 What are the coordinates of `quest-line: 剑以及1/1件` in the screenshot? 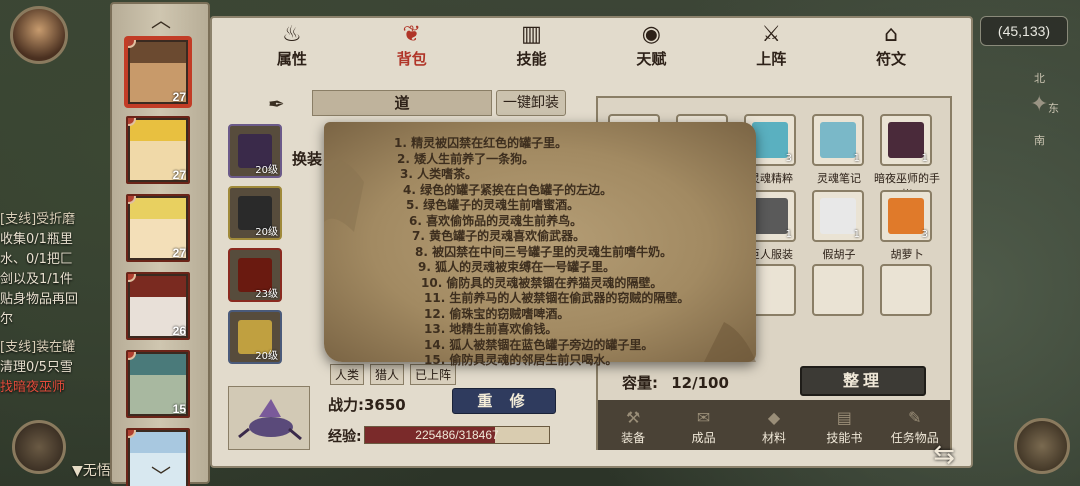 It's located at (36, 279).